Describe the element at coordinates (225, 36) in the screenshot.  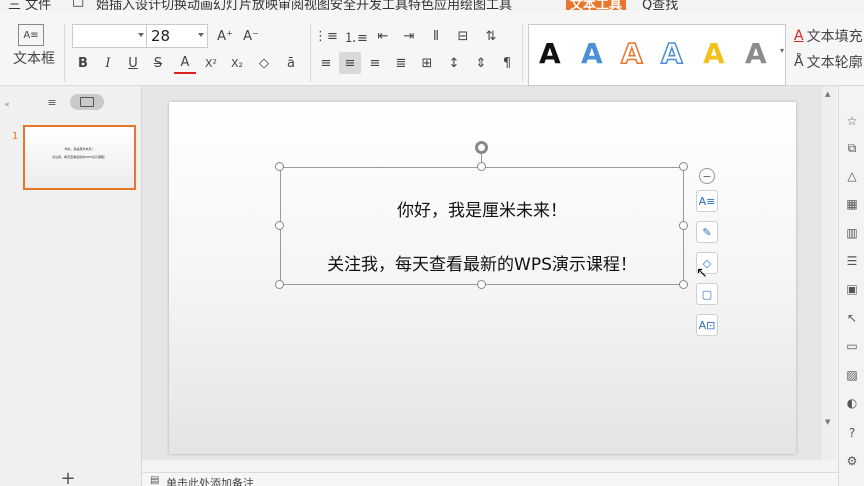
I see `grow-font-button: A⁺` at that location.